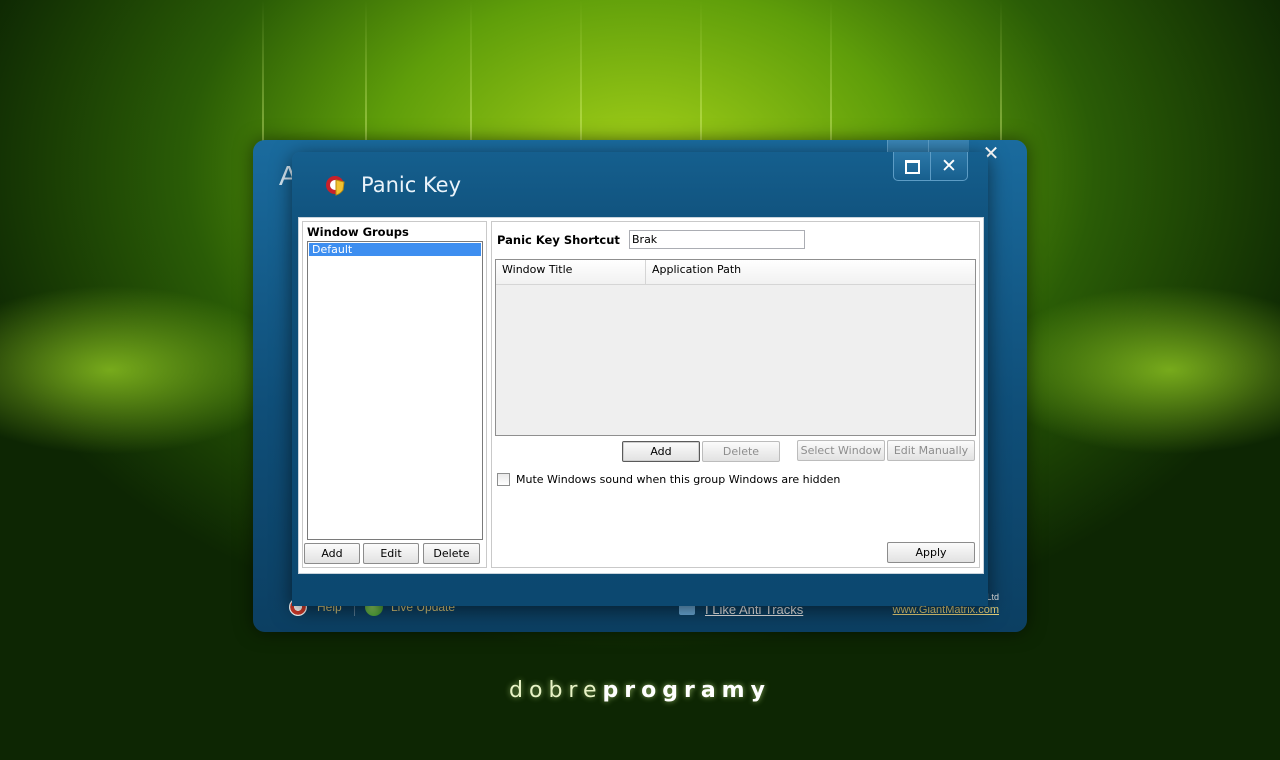 The image size is (1280, 760). I want to click on maximize-icon, so click(912, 167).